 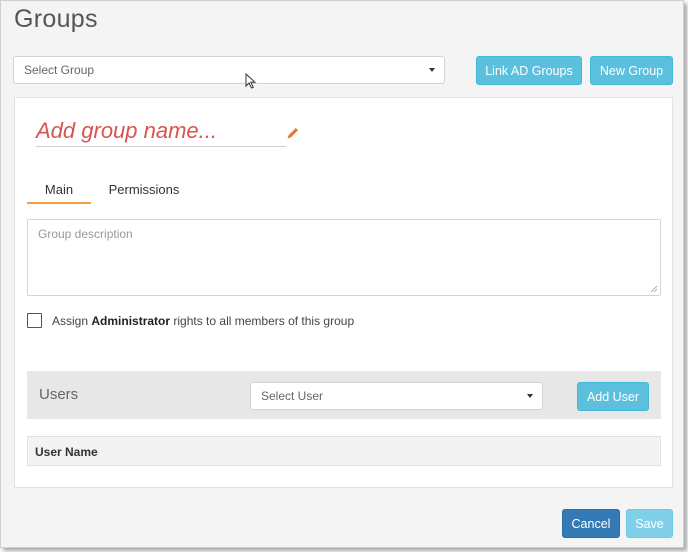 I want to click on save-button: Save, so click(x=649, y=523).